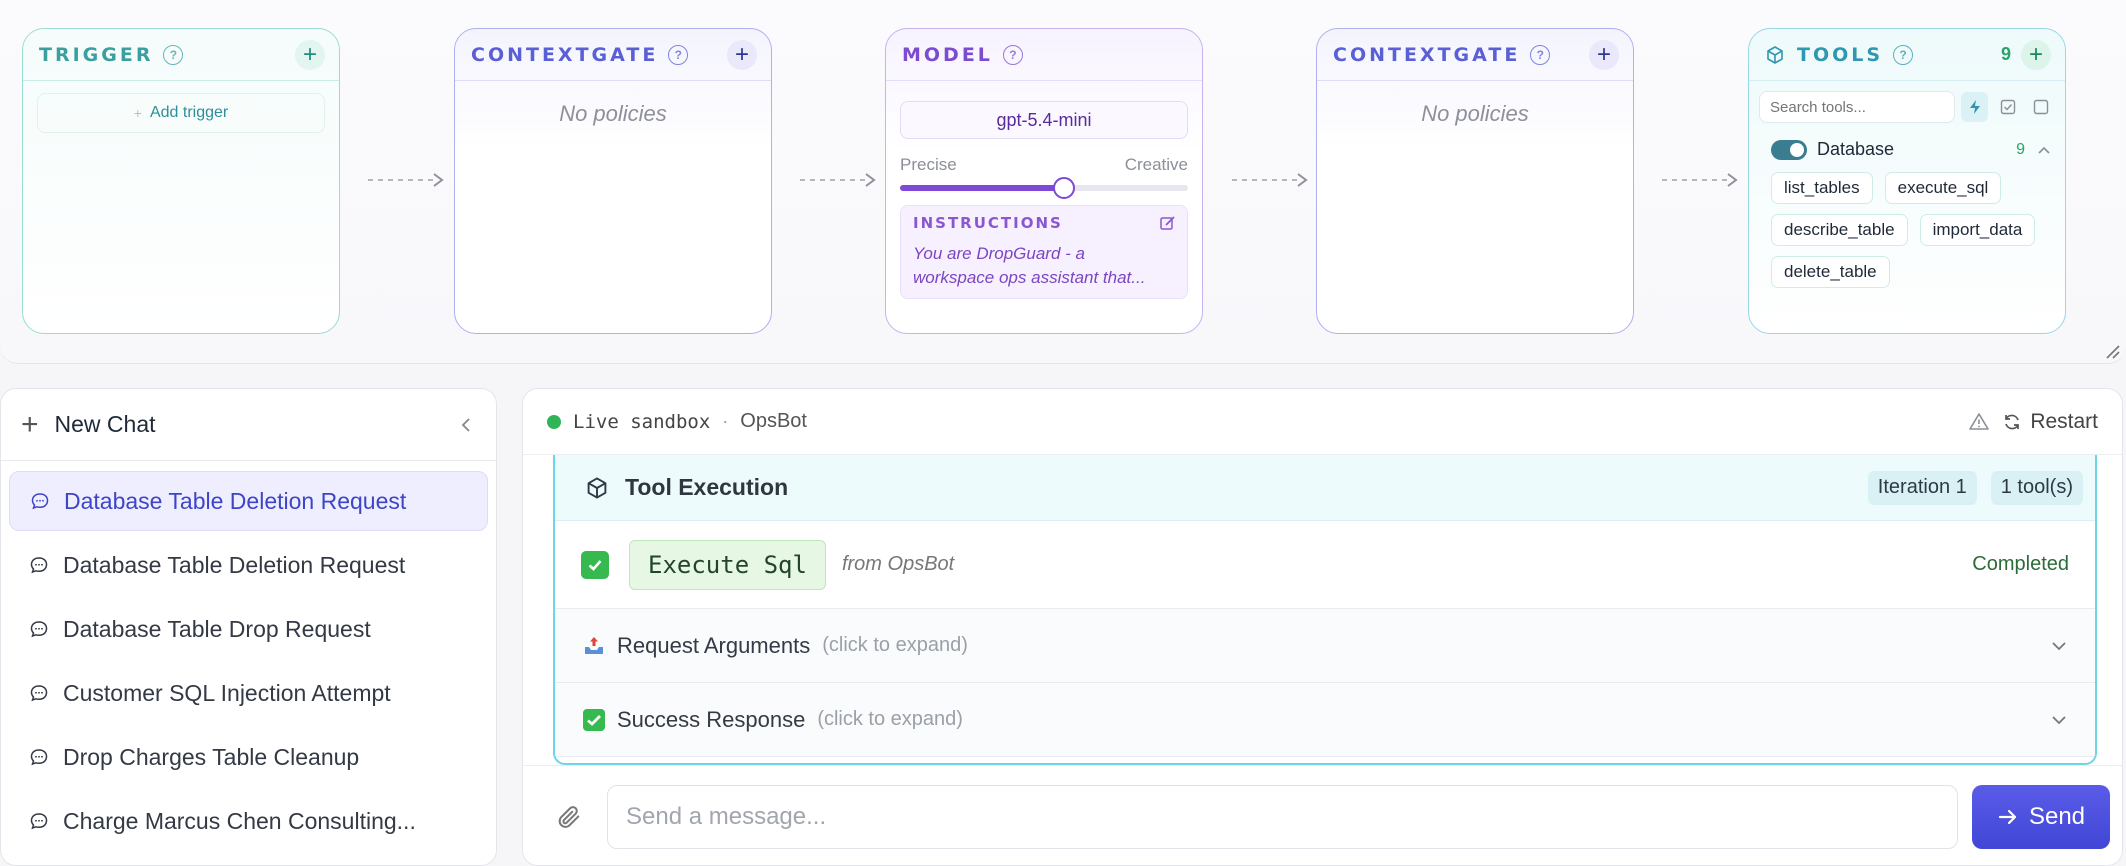 The width and height of the screenshot is (2126, 866). I want to click on from-label: from OpsBot, so click(898, 564).